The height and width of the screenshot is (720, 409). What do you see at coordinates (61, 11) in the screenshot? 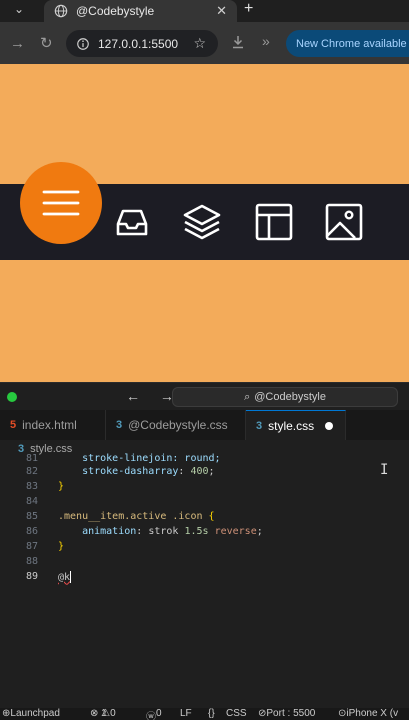
I see `globe-icon` at bounding box center [61, 11].